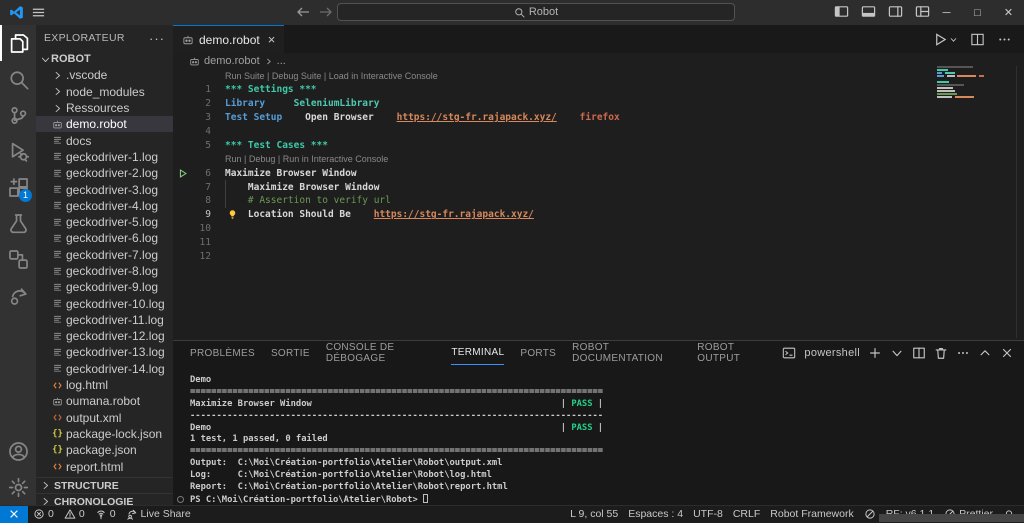 This screenshot has width=1024, height=523. I want to click on tree-item-package.json: {} package.json, so click(104, 450).